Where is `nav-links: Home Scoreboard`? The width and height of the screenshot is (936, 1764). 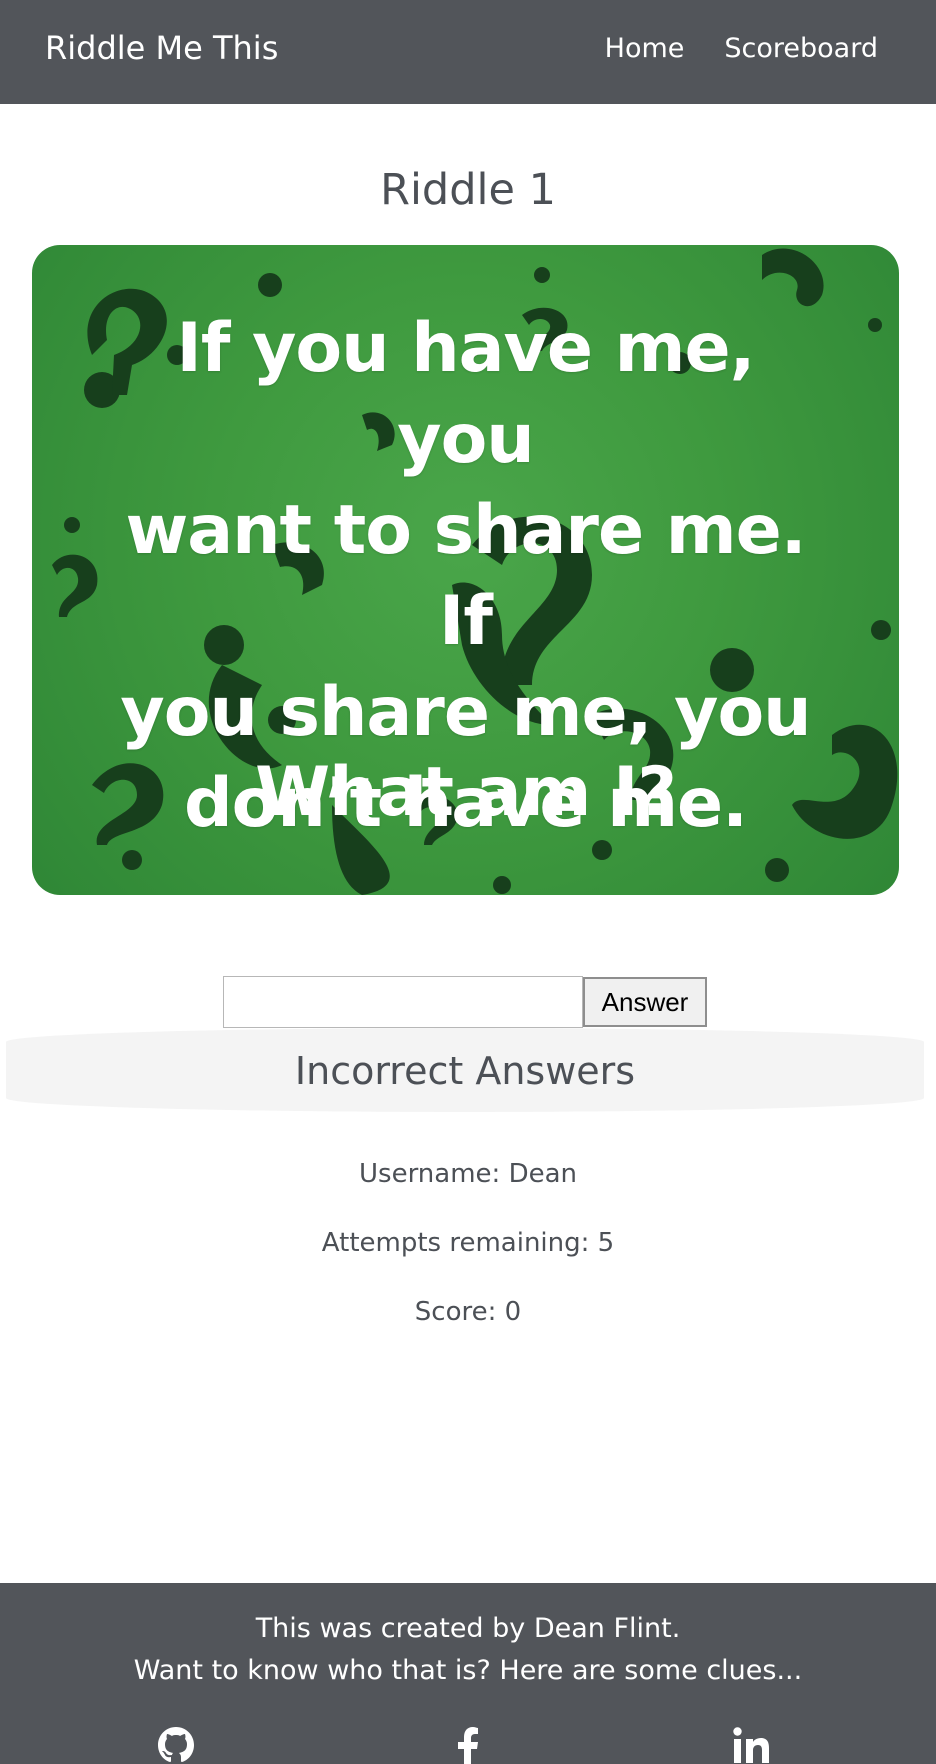
nav-links: Home Scoreboard is located at coordinates (741, 49).